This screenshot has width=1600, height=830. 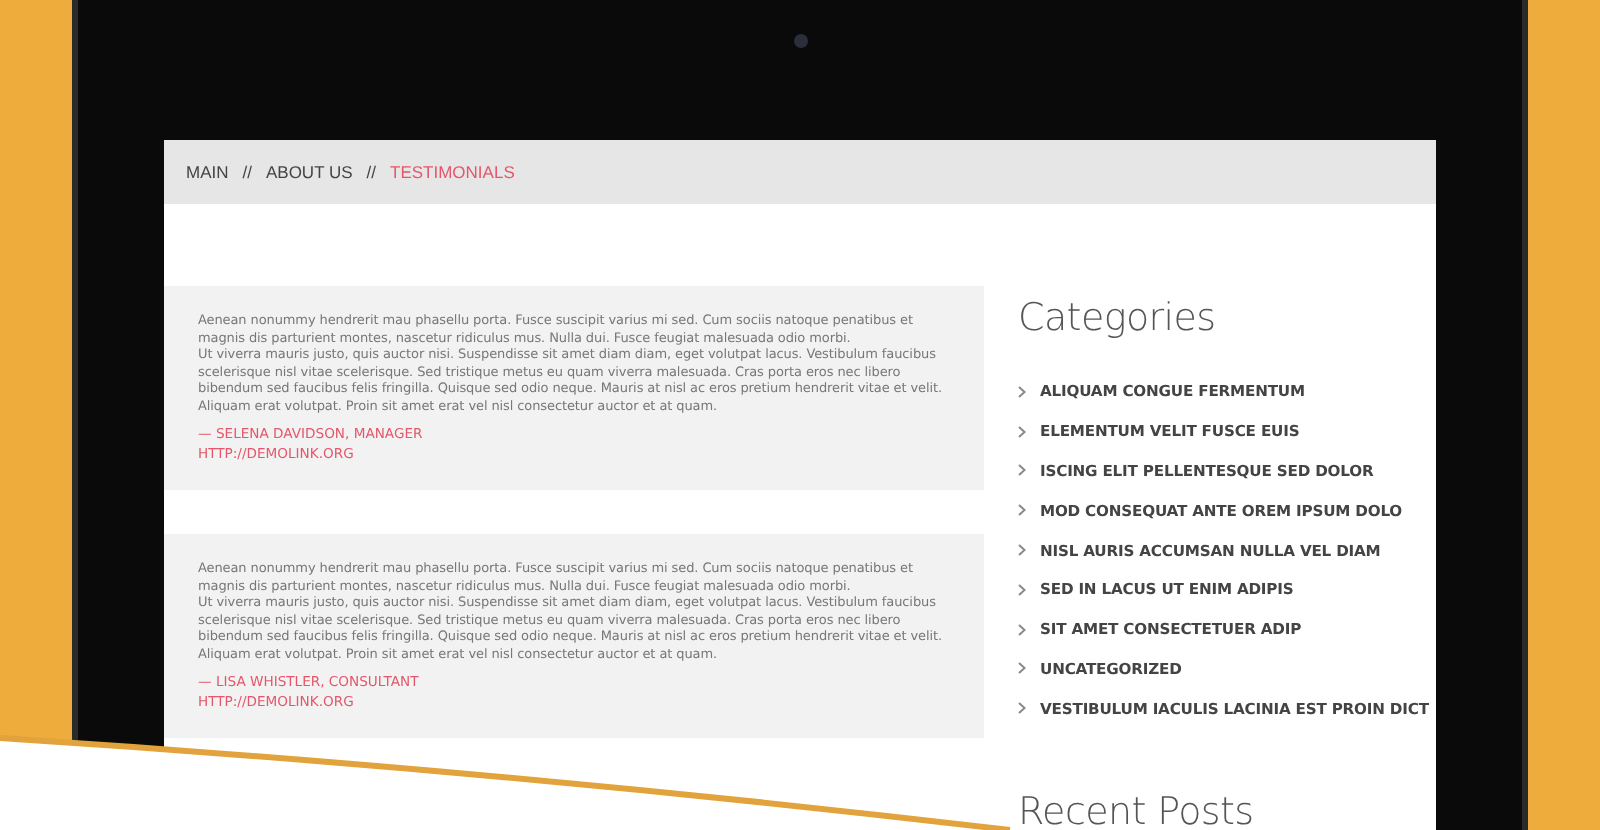 I want to click on breadcrumb-link: ABOUT US, so click(x=309, y=172).